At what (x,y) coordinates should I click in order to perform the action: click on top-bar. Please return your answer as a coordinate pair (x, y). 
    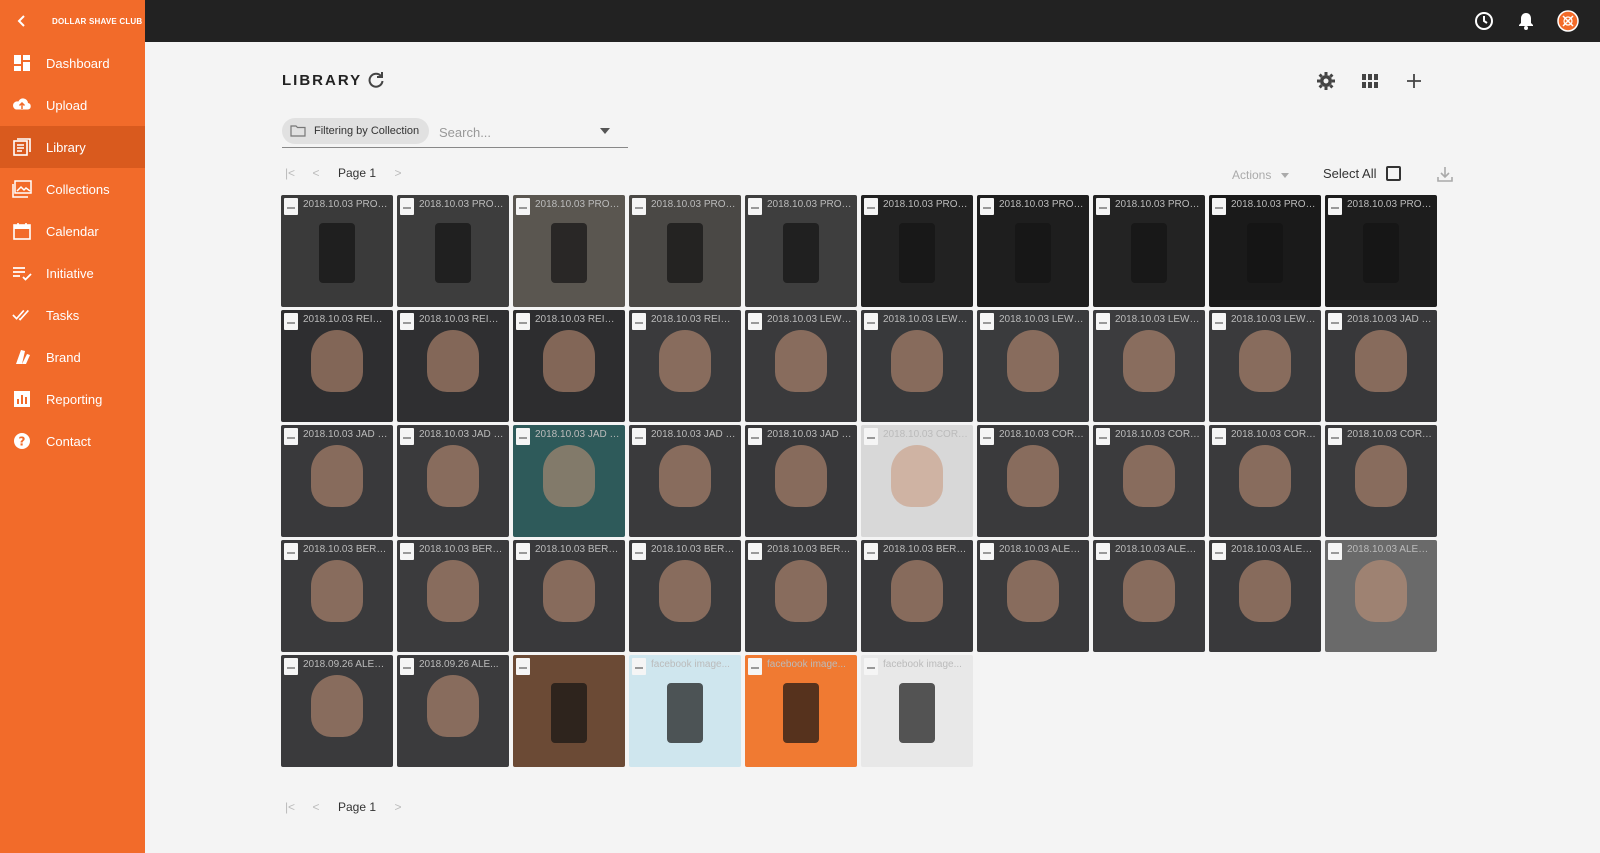
    Looking at the image, I should click on (800, 21).